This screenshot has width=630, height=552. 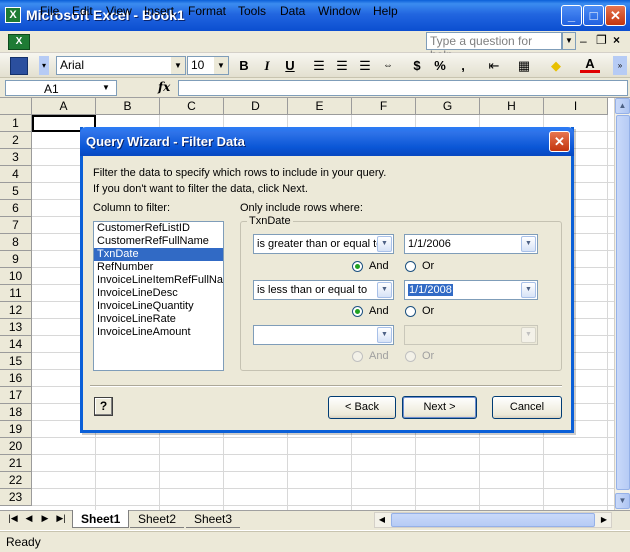 I want to click on column-header-b: B, so click(x=128, y=106).